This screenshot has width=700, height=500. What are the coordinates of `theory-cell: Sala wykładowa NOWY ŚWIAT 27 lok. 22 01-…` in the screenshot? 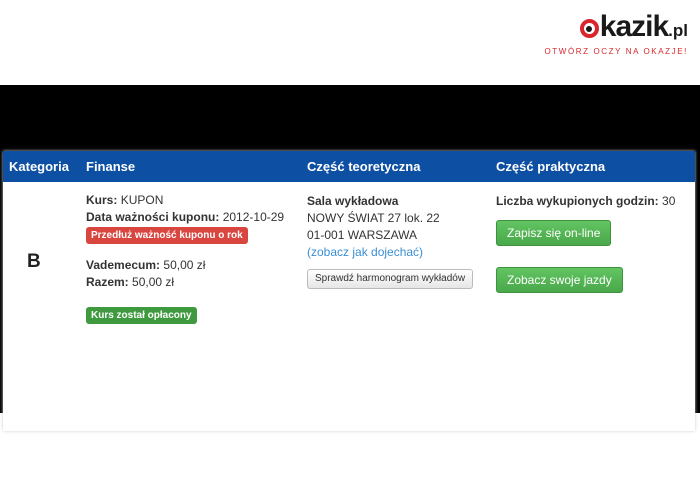 It's located at (390, 241).